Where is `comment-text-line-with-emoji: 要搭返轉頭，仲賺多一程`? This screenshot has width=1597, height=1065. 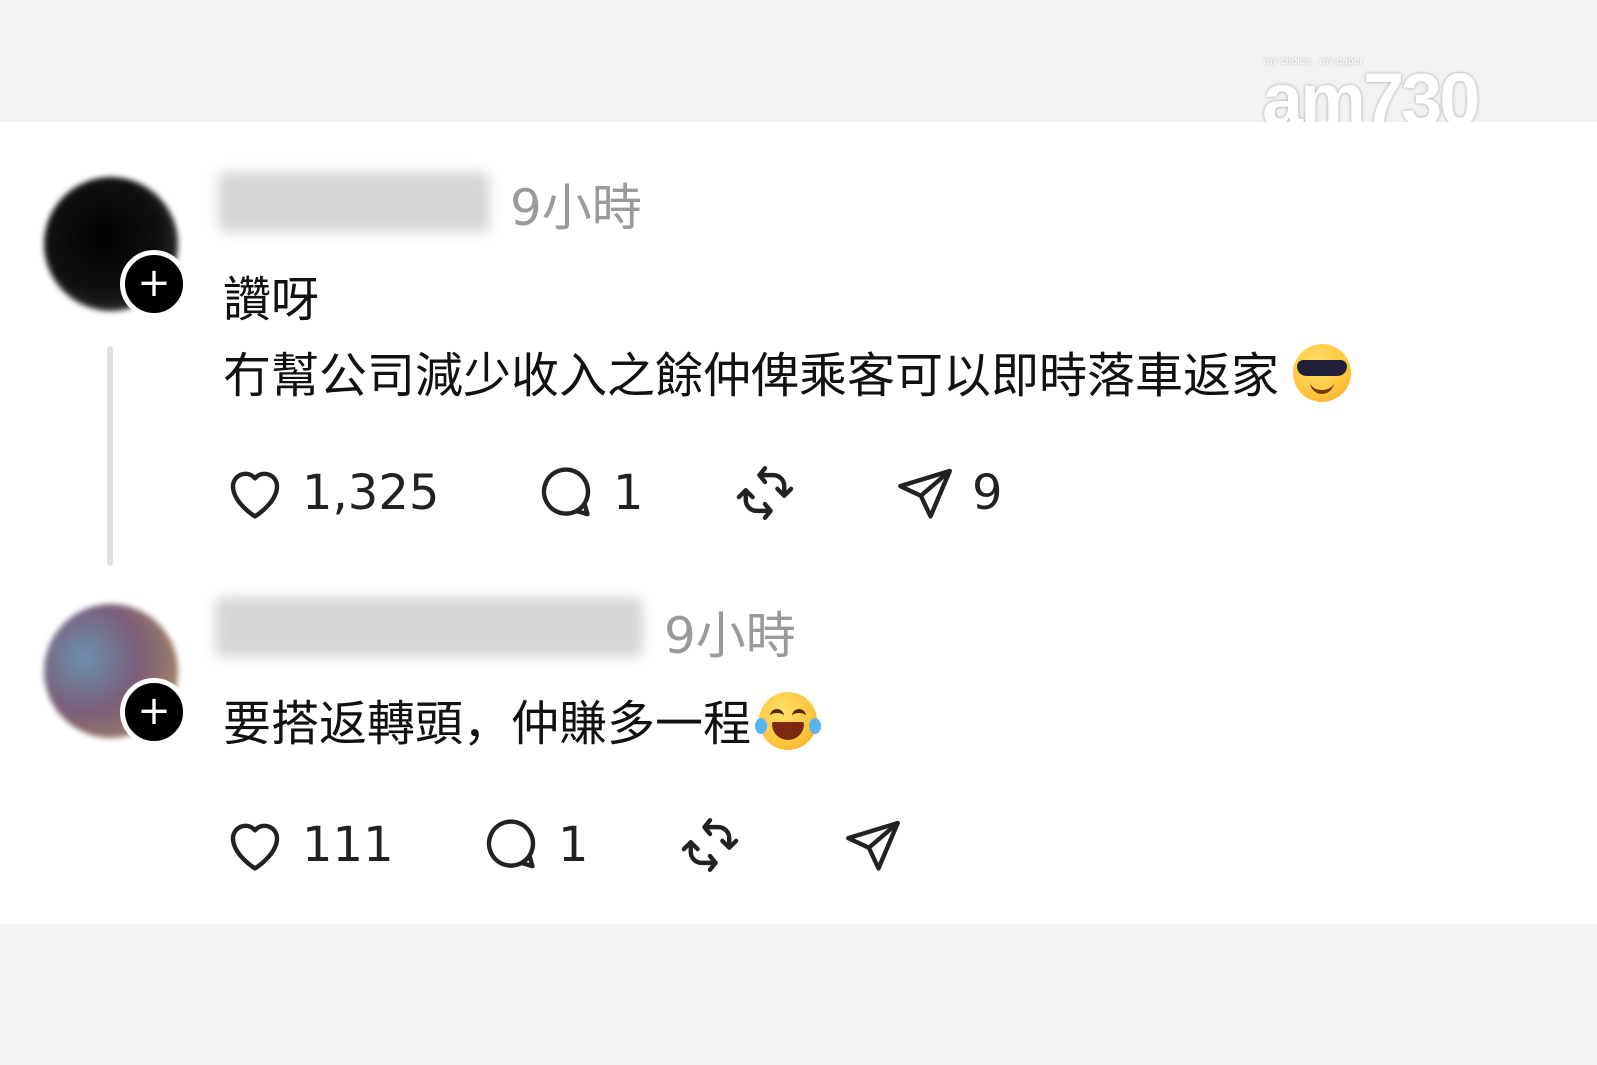 comment-text-line-with-emoji: 要搭返轉頭，仲賺多一程 is located at coordinates (522, 719).